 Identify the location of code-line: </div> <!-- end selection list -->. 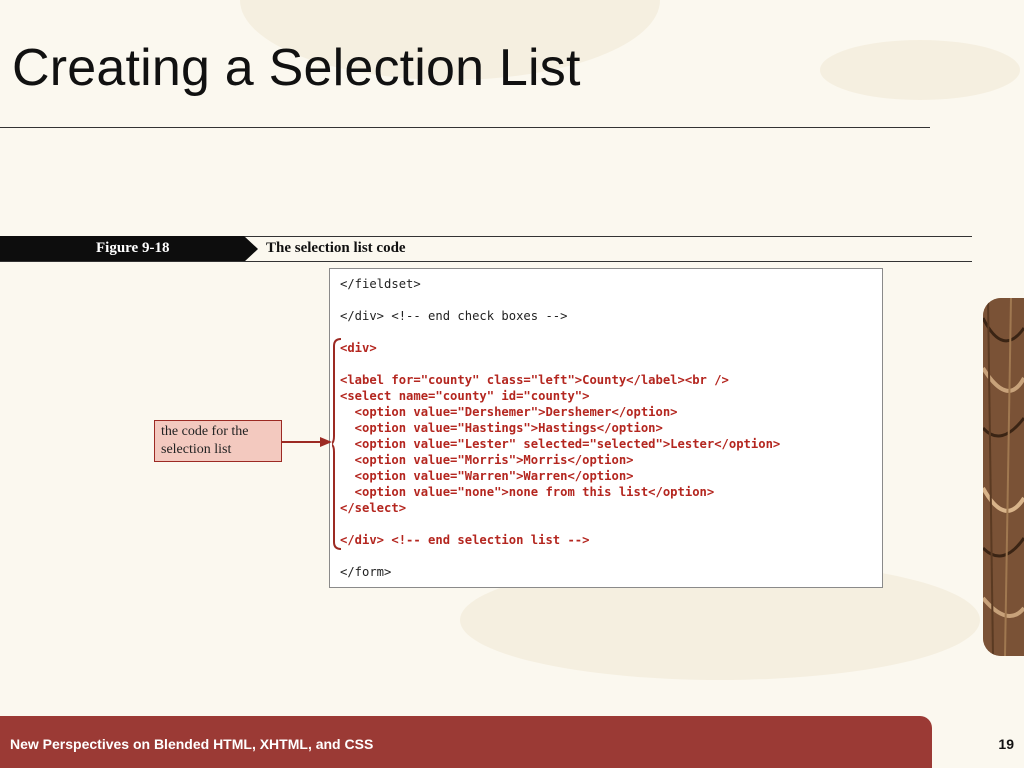
(465, 540).